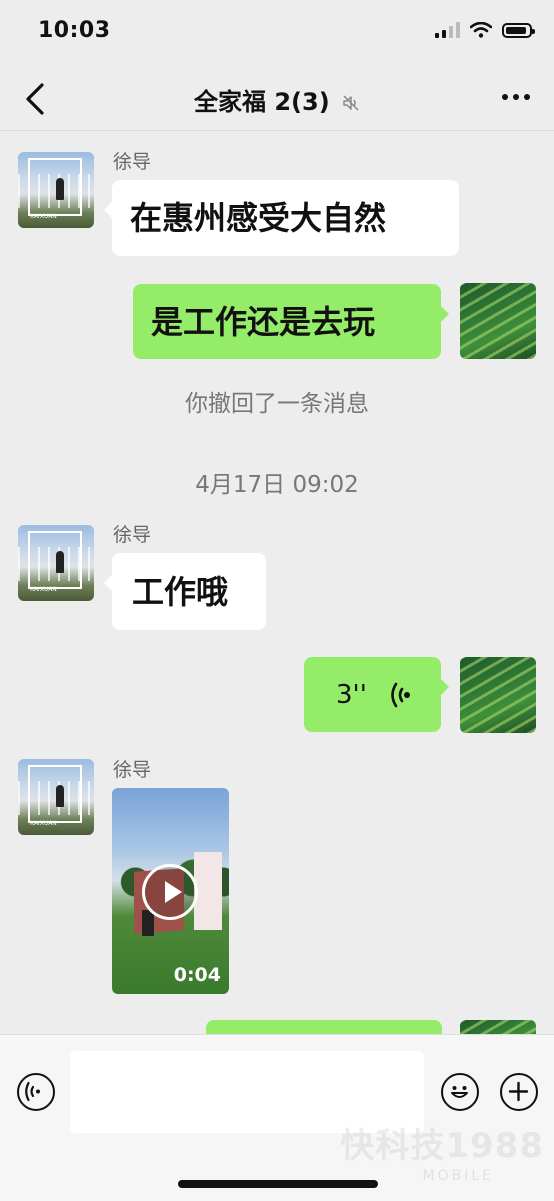  I want to click on home-indicator, so click(278, 1184).